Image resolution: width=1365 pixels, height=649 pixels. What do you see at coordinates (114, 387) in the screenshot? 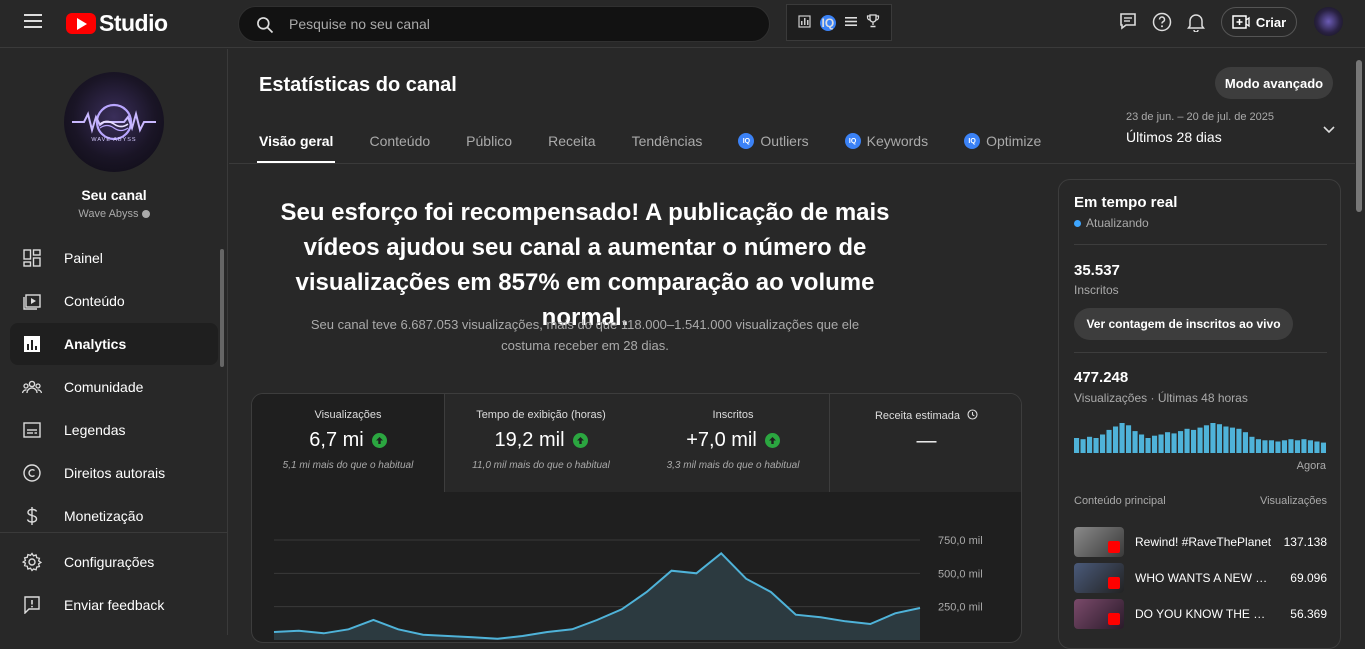
I see `sidebar-item-comunidade: Comunidade` at bounding box center [114, 387].